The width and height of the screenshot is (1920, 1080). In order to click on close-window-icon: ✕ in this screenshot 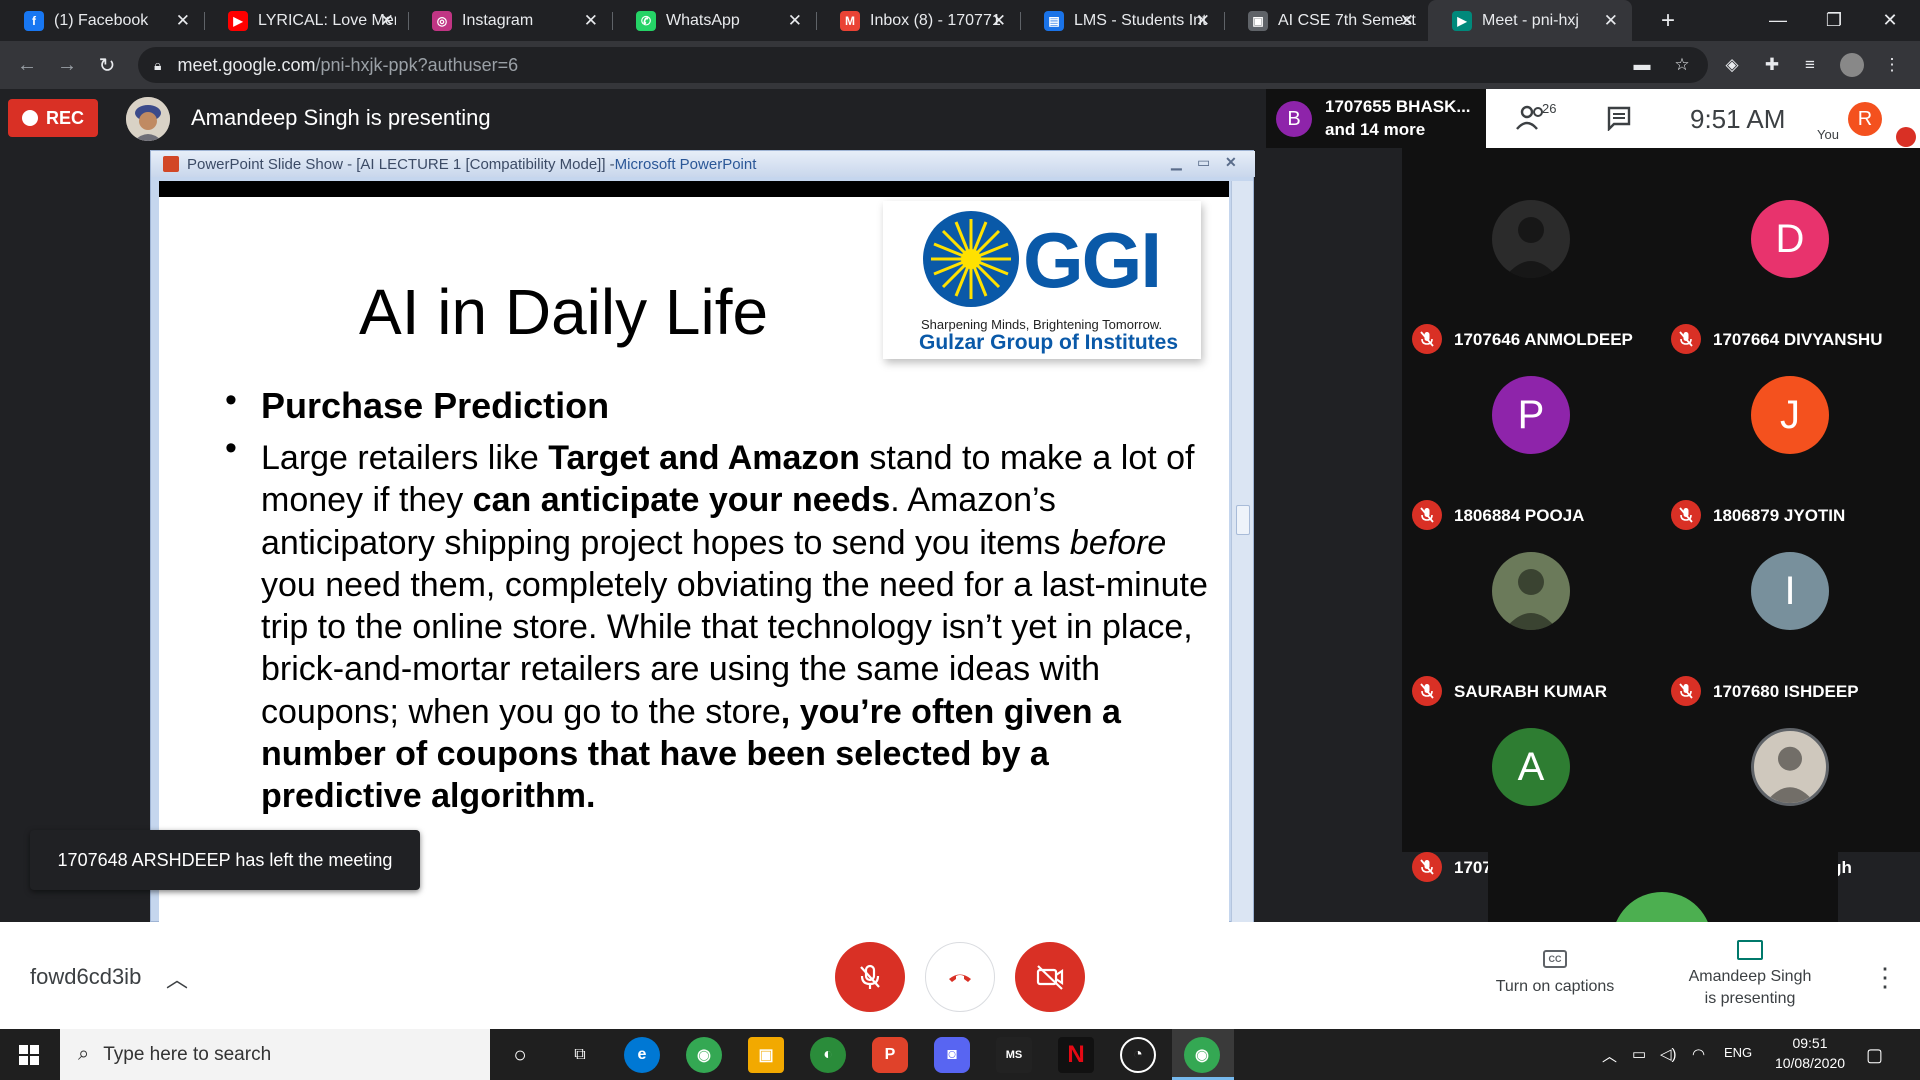, I will do `click(1890, 20)`.